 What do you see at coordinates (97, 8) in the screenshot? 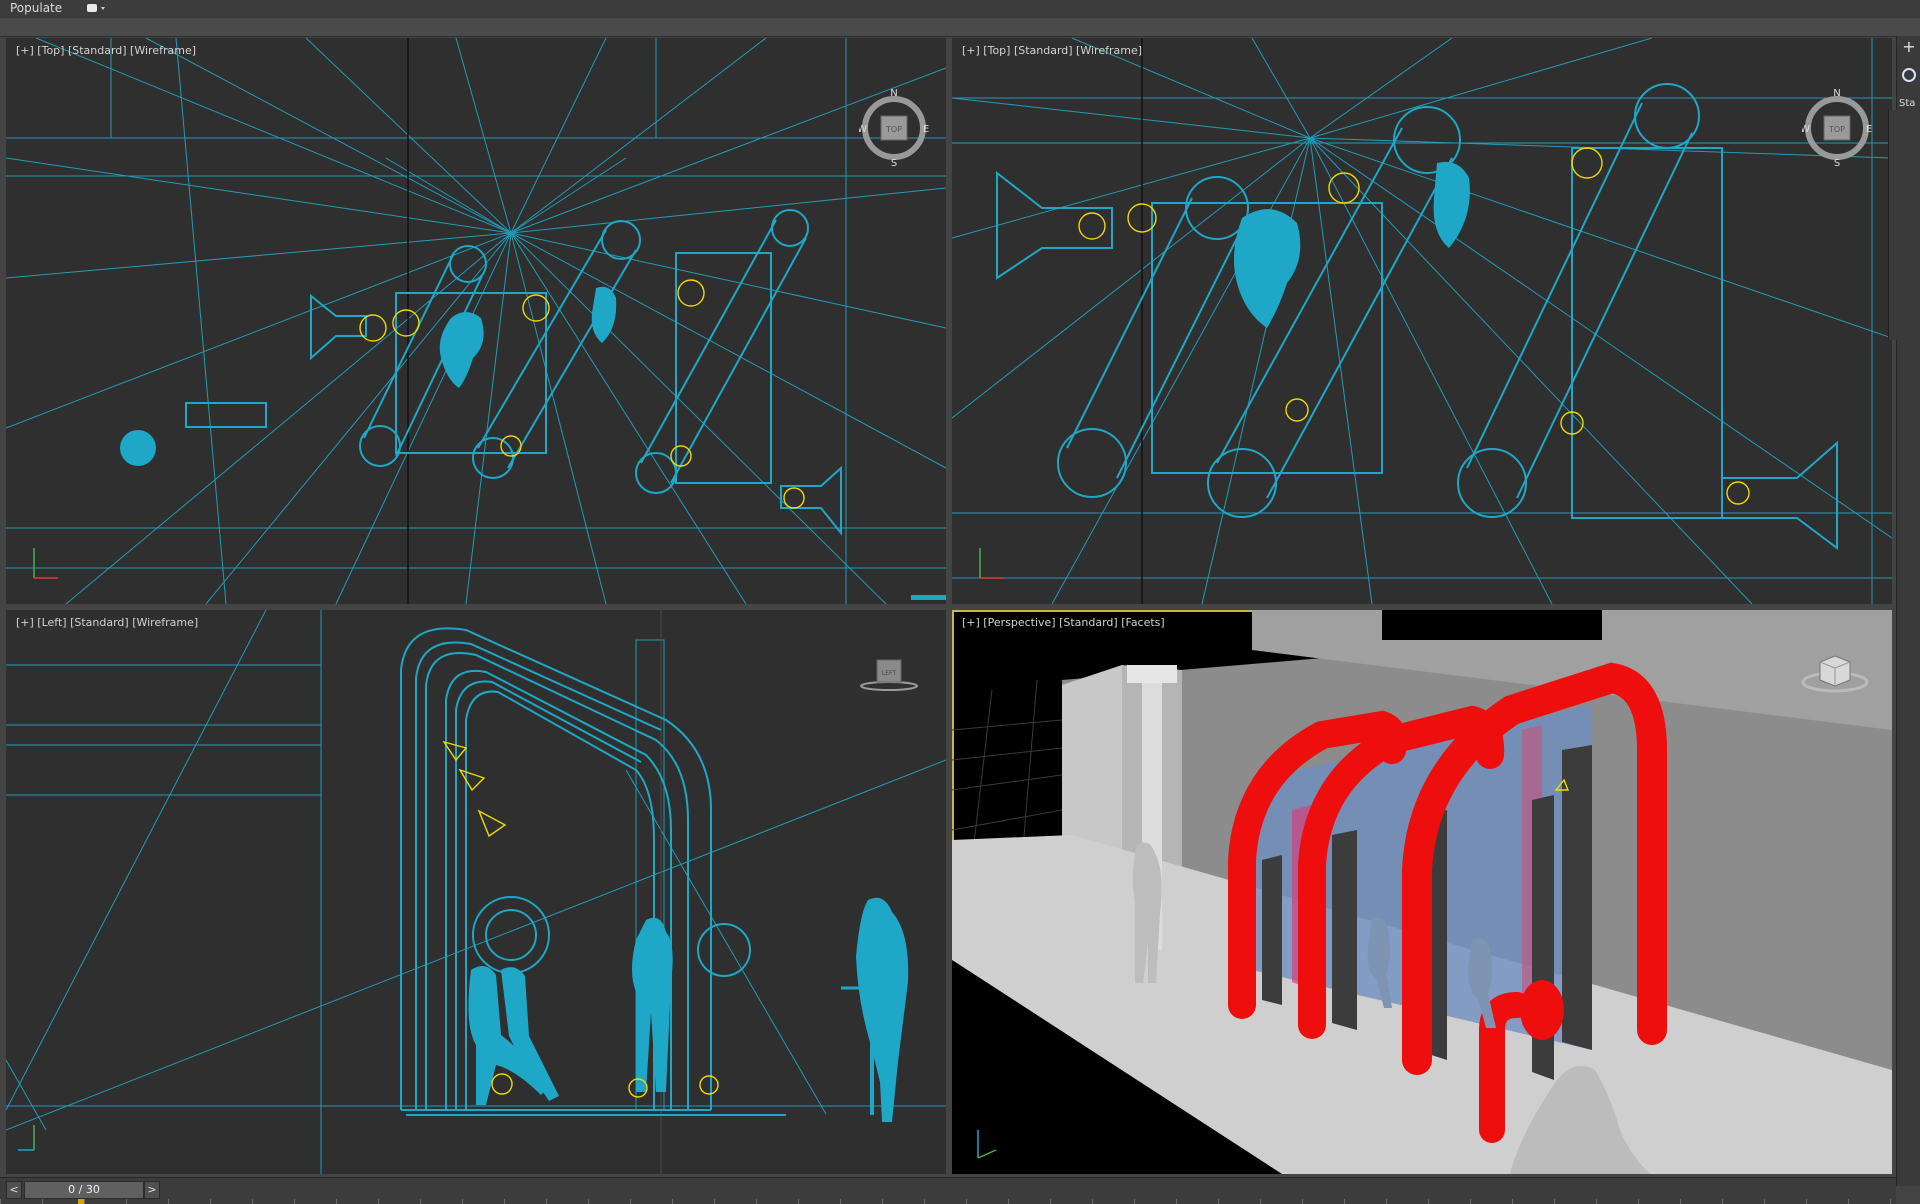
I see `camera-dropdown-icon` at bounding box center [97, 8].